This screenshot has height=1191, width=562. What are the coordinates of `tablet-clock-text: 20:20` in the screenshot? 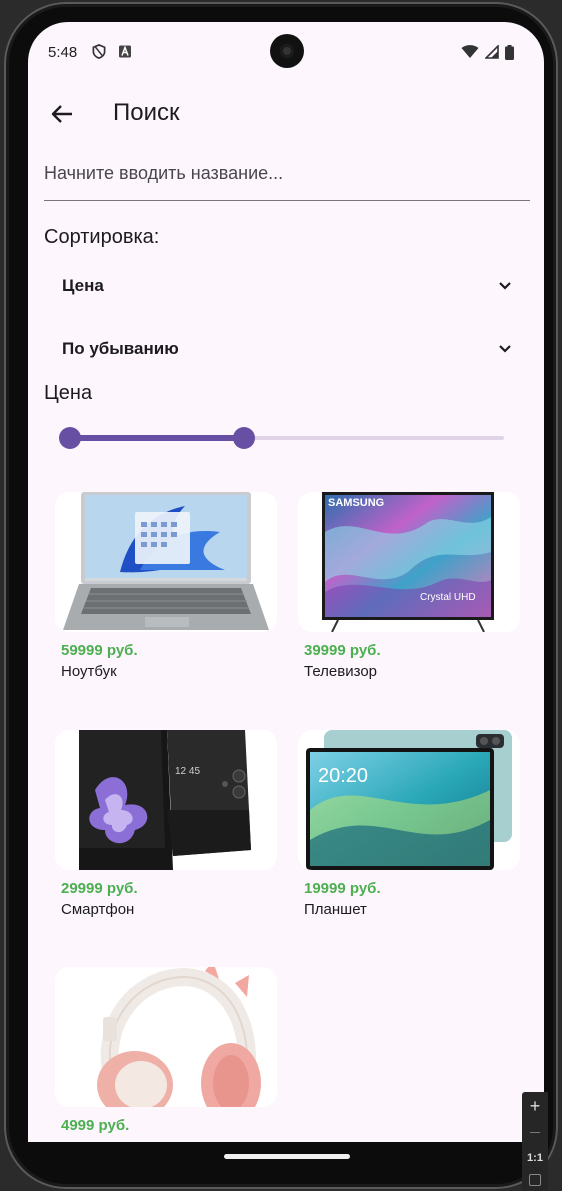 It's located at (343, 776).